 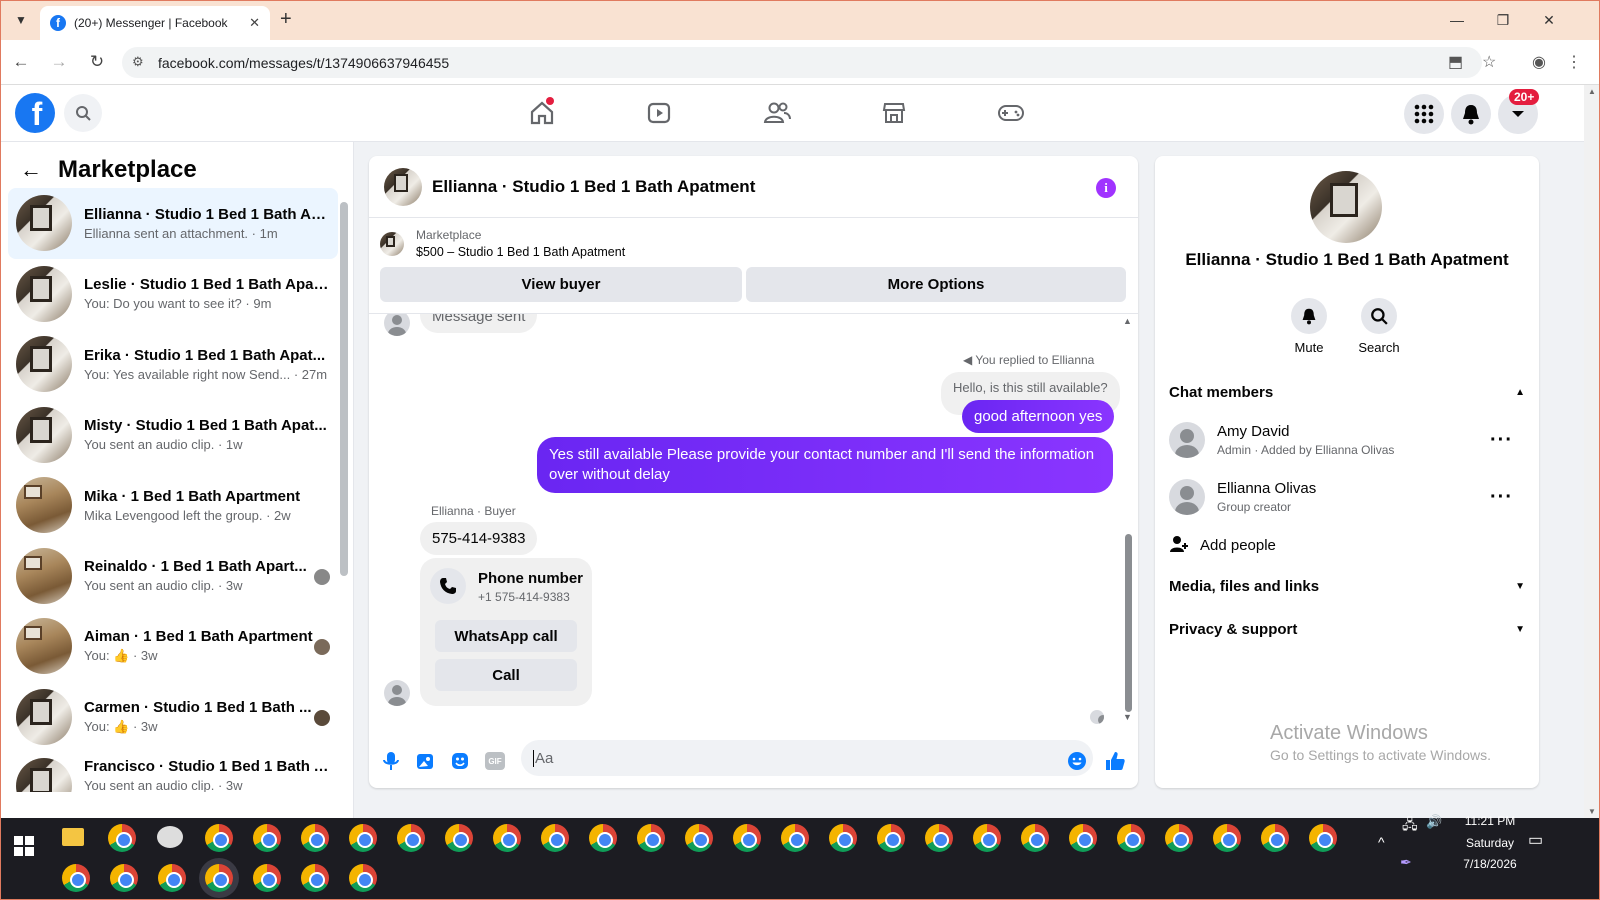 I want to click on new-tab-plus-icon: +, so click(x=286, y=19).